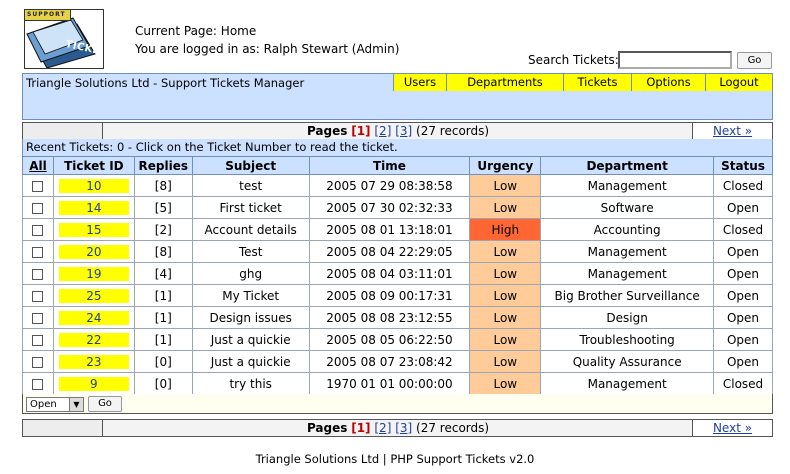 This screenshot has width=790, height=474. Describe the element at coordinates (163, 339) in the screenshot. I see `replies-cell: [1]` at that location.